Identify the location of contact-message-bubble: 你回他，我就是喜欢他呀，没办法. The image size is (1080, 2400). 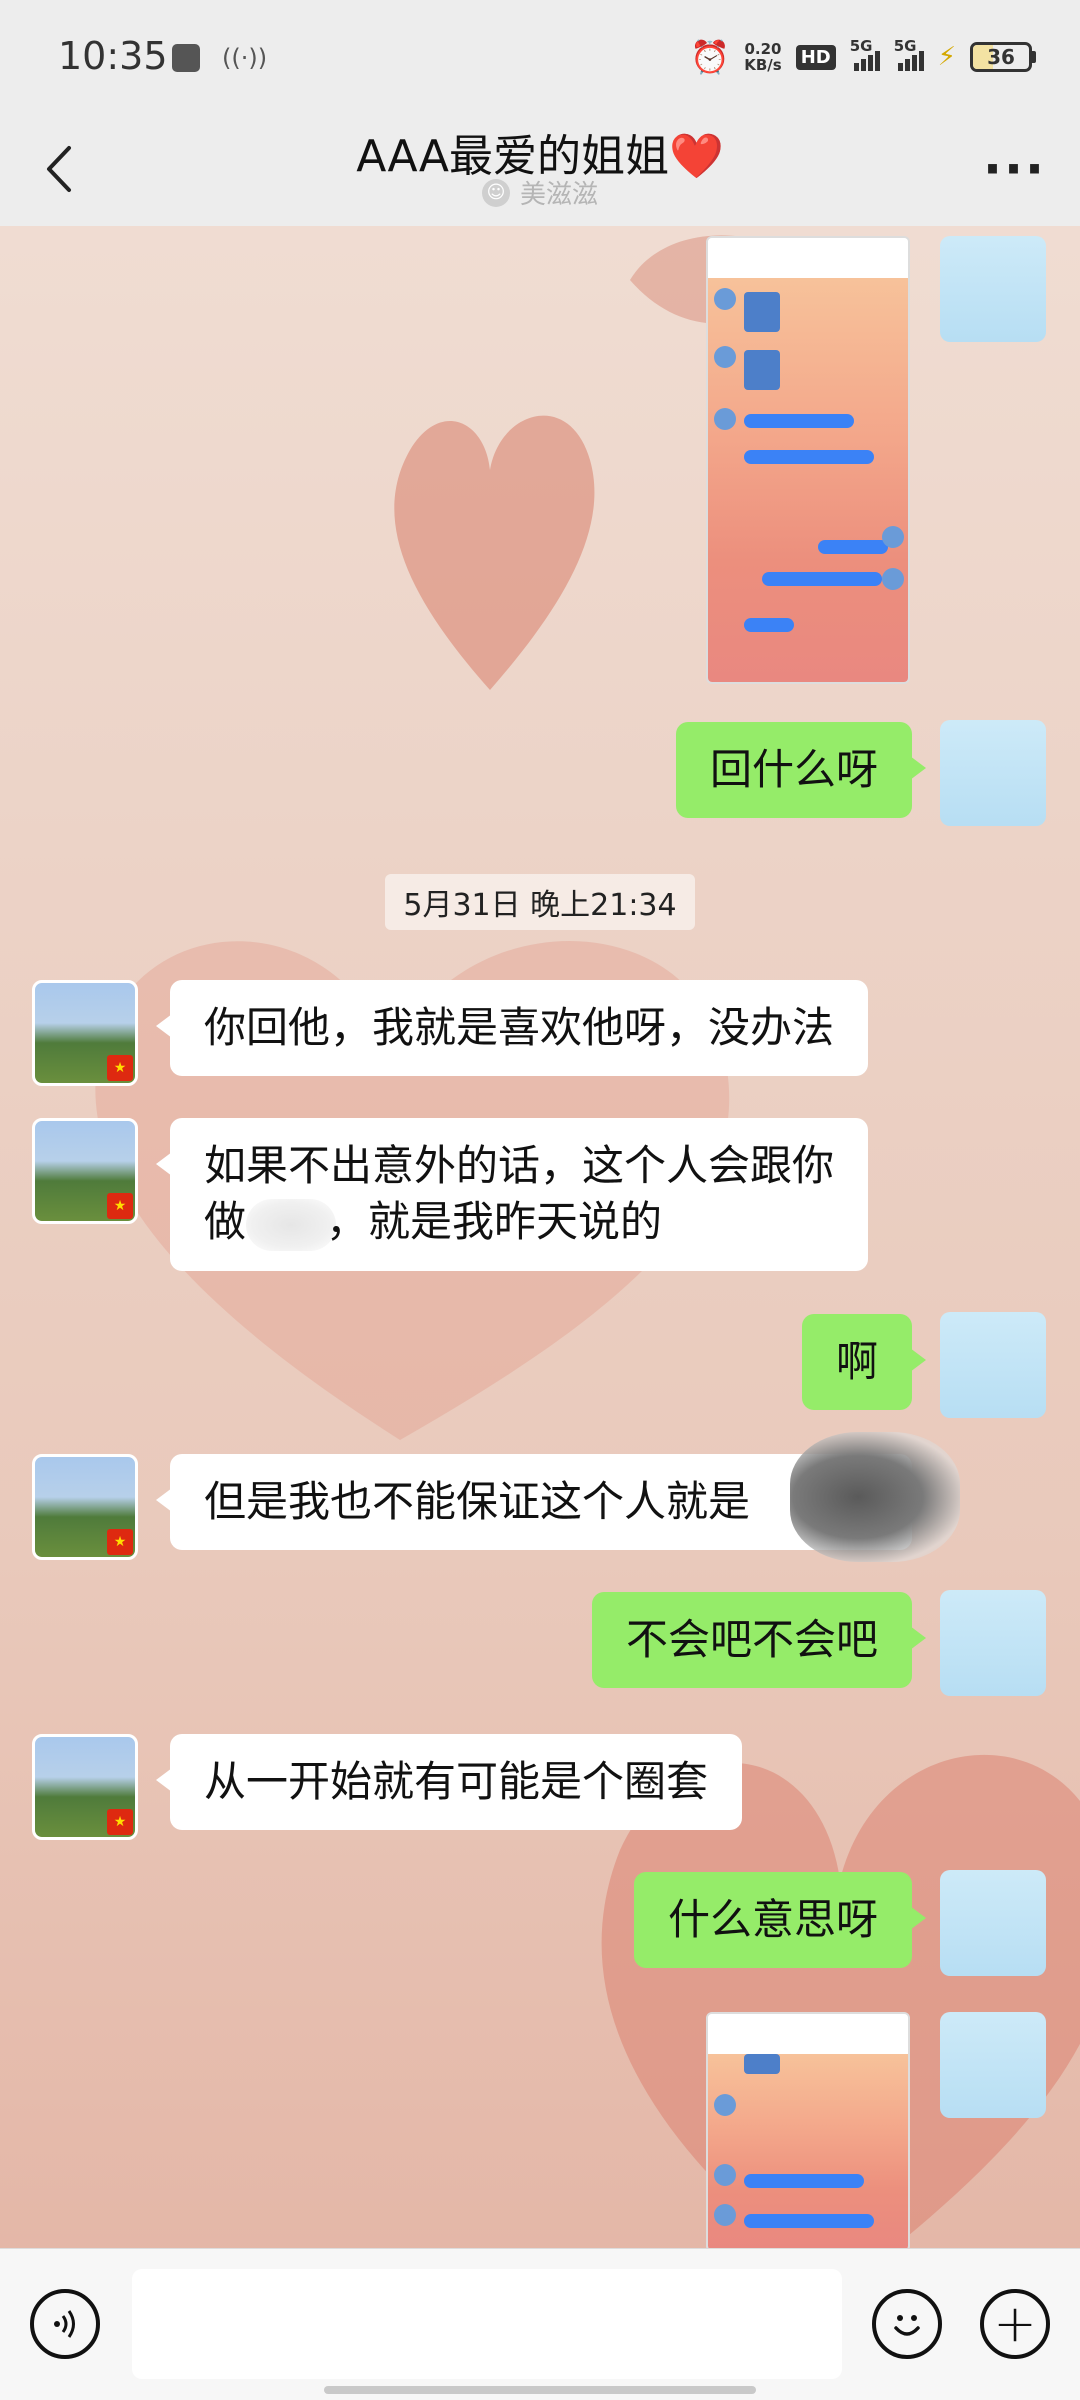
(512, 1028).